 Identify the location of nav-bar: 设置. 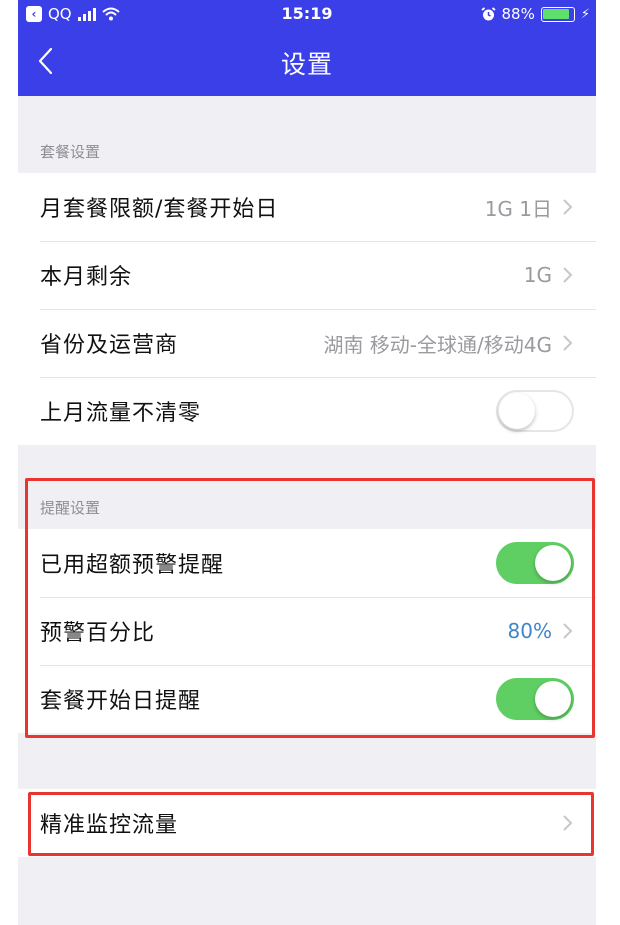
(307, 63).